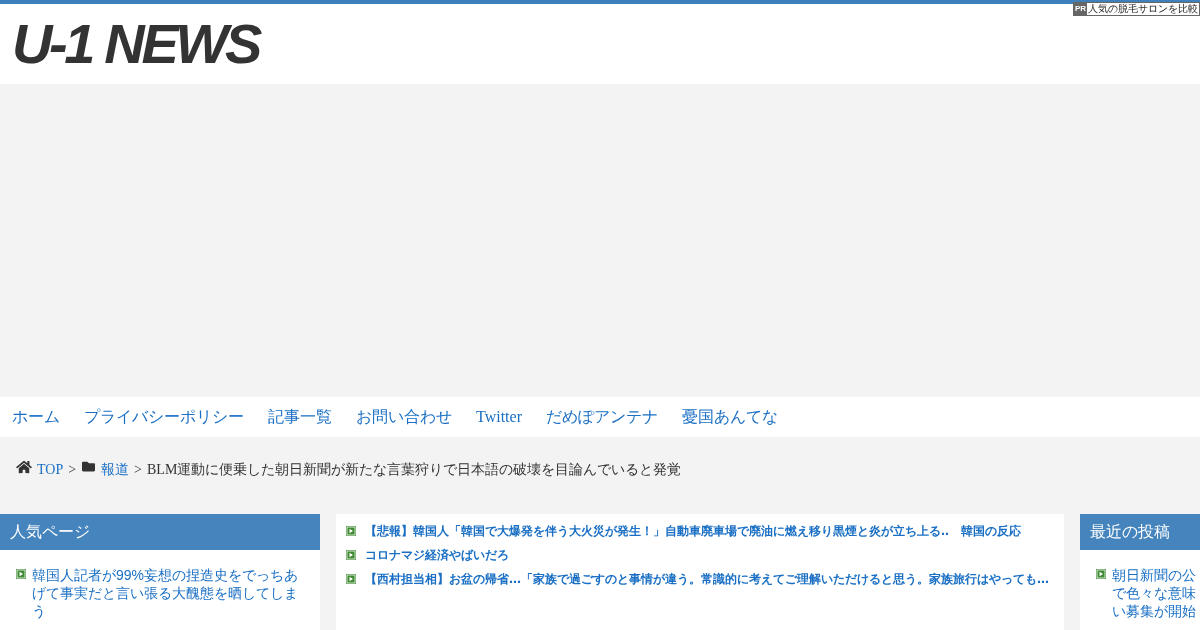 The image size is (1200, 630). I want to click on nav-link: ホーム, so click(36, 417).